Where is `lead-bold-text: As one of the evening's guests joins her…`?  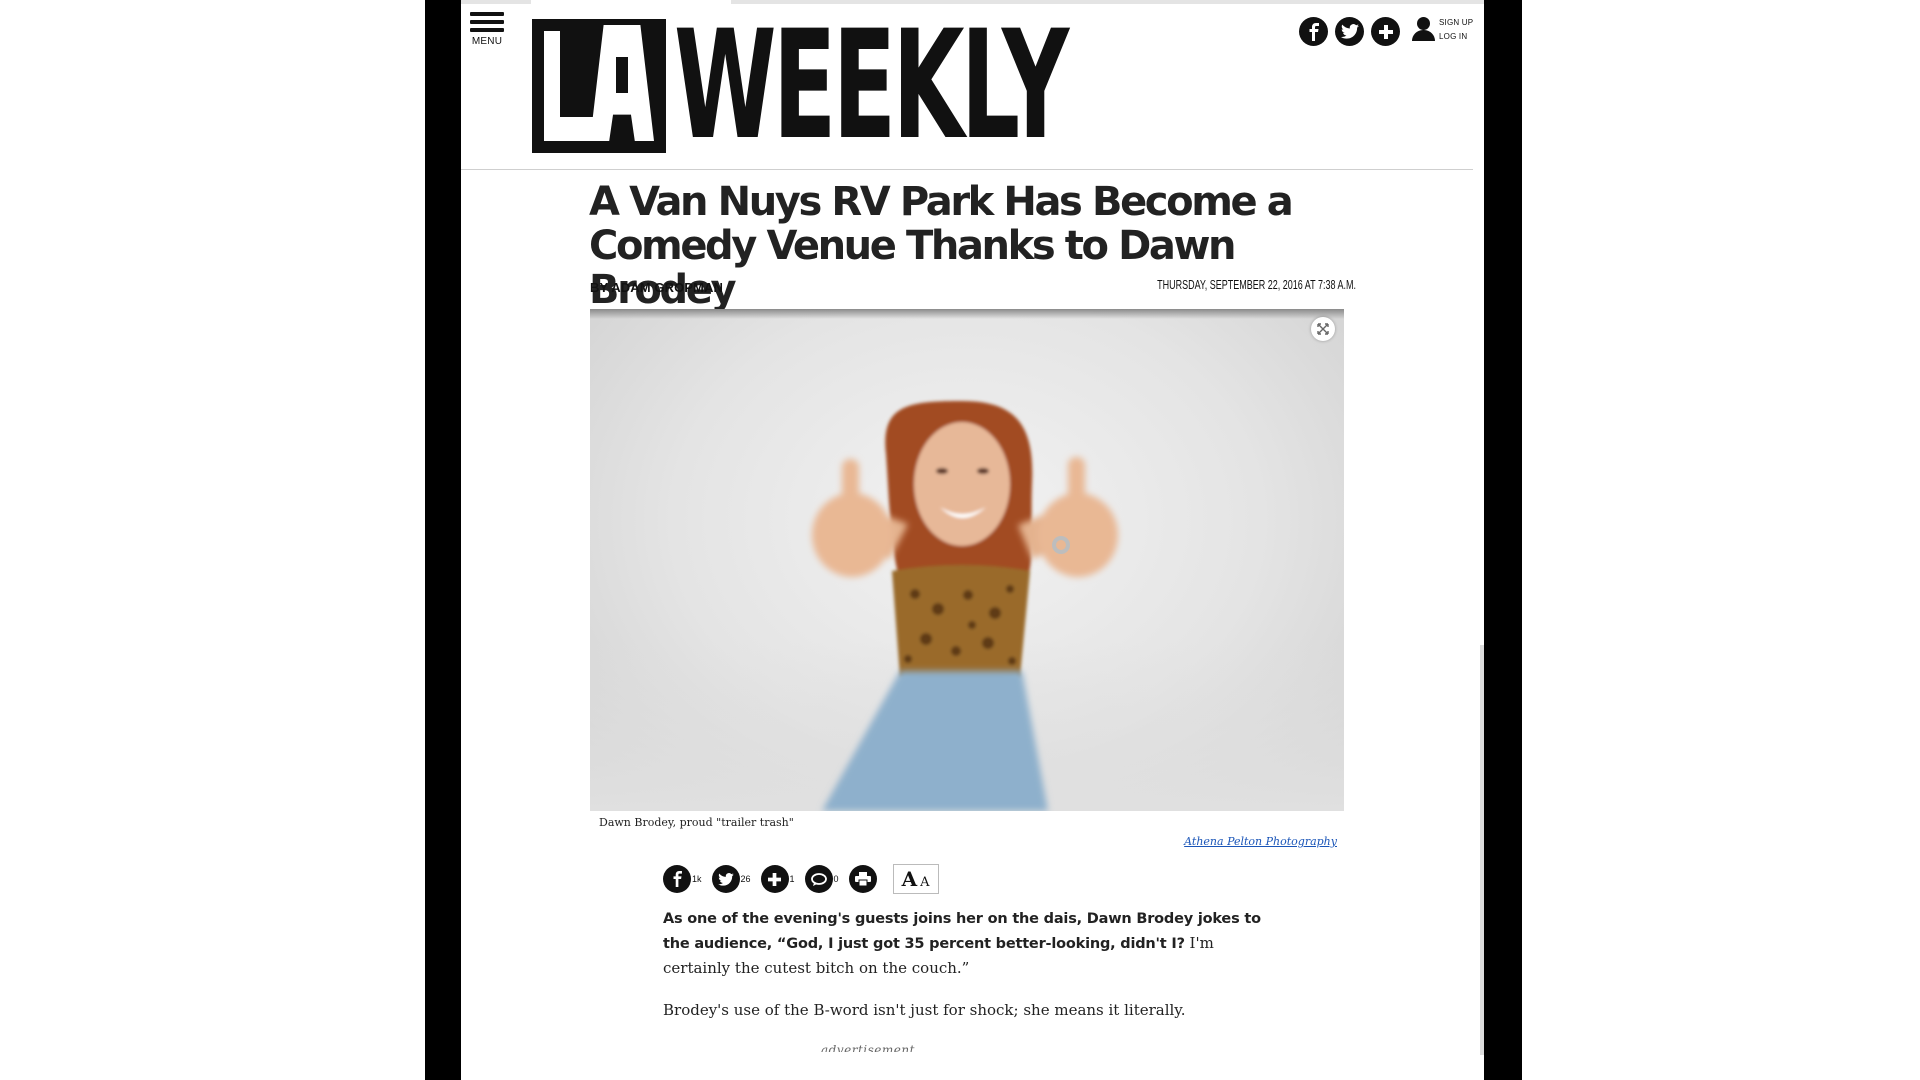 lead-bold-text: As one of the evening's guests joins her… is located at coordinates (962, 931).